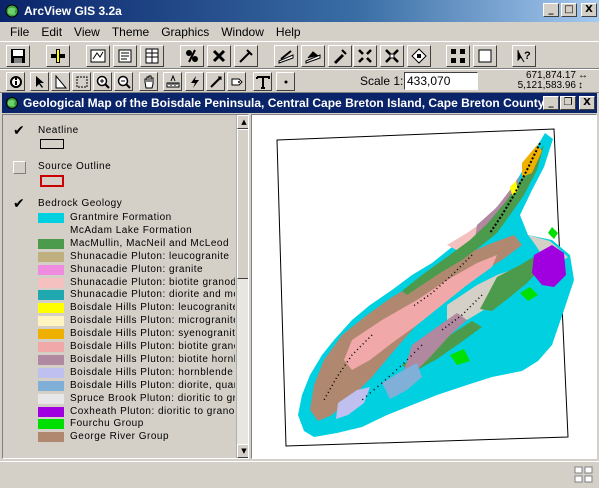  I want to click on pointer-tool, so click(39, 81).